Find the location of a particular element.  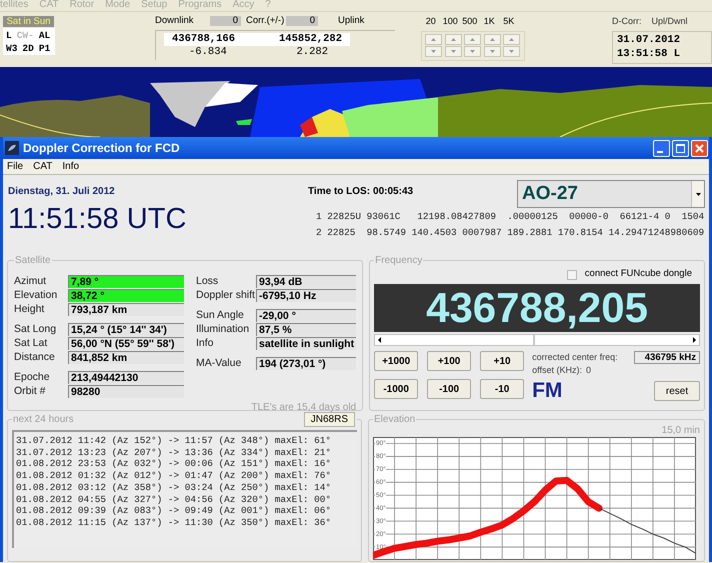

field-value: 194 (273,01 °) is located at coordinates (306, 363).